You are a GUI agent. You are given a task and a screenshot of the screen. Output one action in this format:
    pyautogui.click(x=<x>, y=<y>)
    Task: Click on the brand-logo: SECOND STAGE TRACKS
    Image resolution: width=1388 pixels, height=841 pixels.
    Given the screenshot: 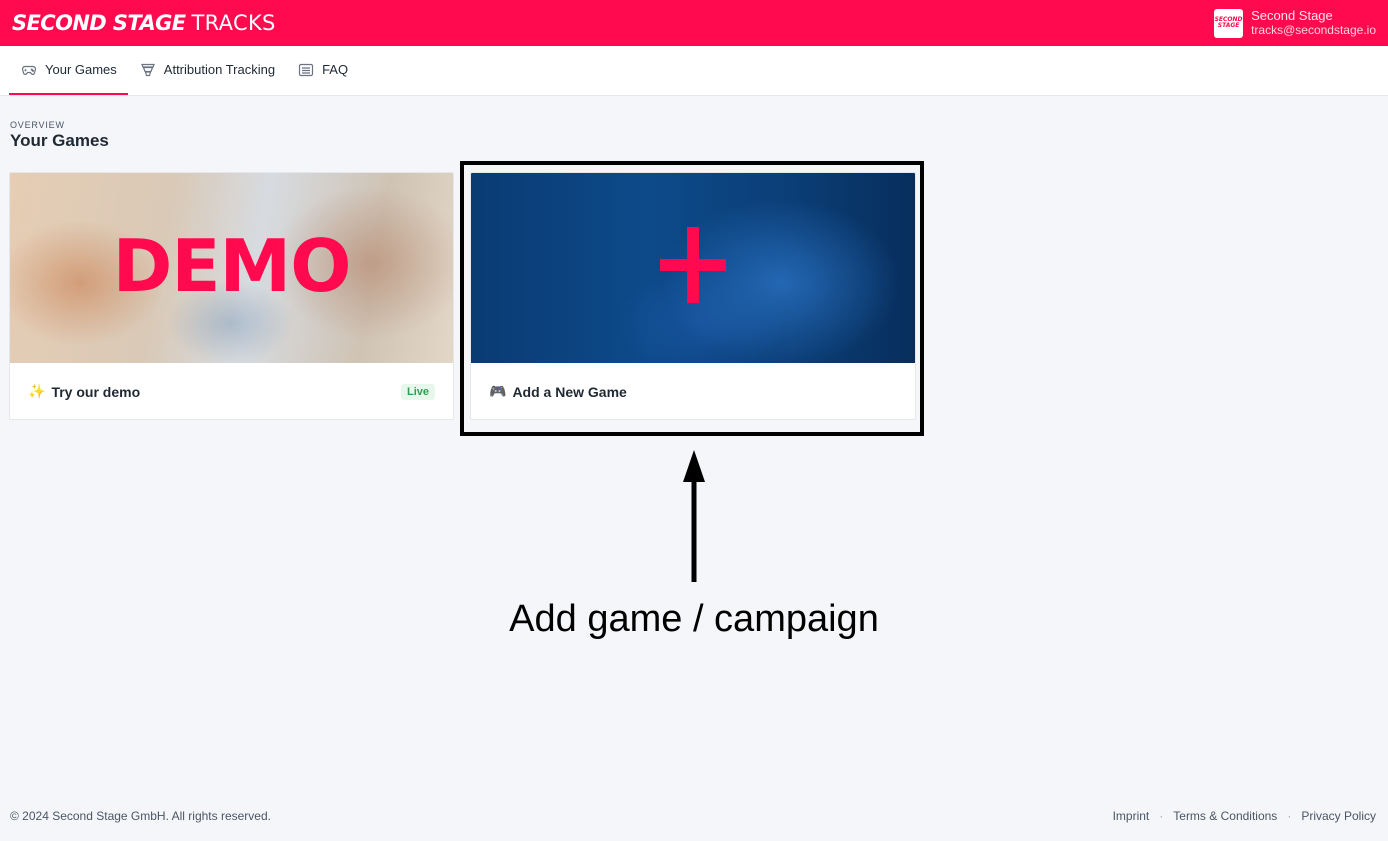 What is the action you would take?
    pyautogui.click(x=144, y=23)
    